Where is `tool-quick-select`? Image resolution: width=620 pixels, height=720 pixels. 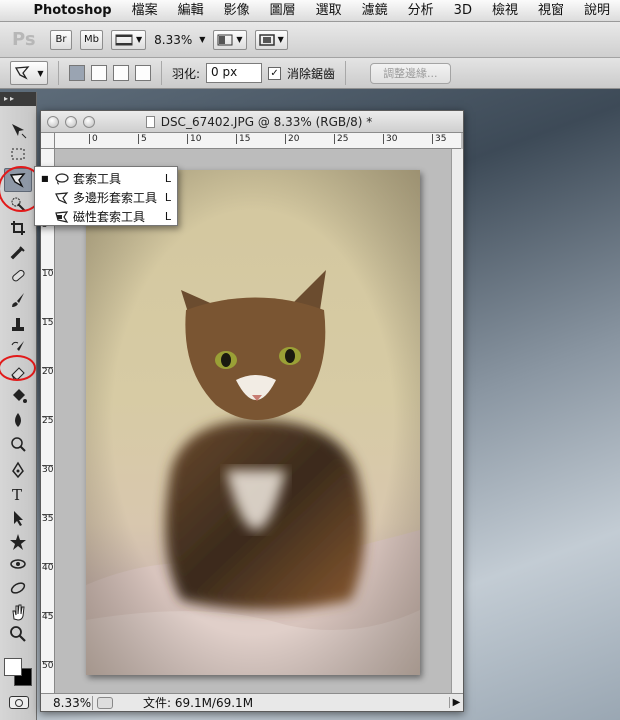
tool-quick-select is located at coordinates (18, 204).